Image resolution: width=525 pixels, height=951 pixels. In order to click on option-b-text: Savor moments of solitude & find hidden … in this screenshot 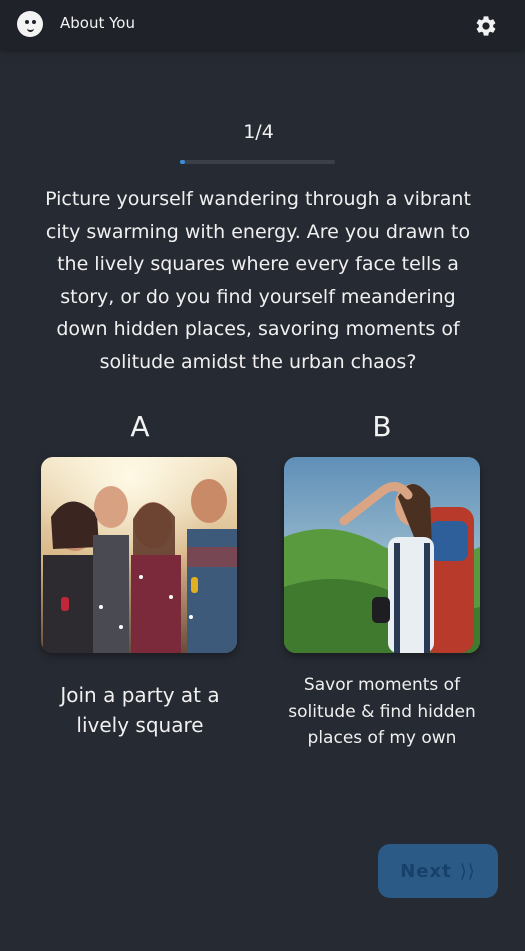, I will do `click(382, 712)`.